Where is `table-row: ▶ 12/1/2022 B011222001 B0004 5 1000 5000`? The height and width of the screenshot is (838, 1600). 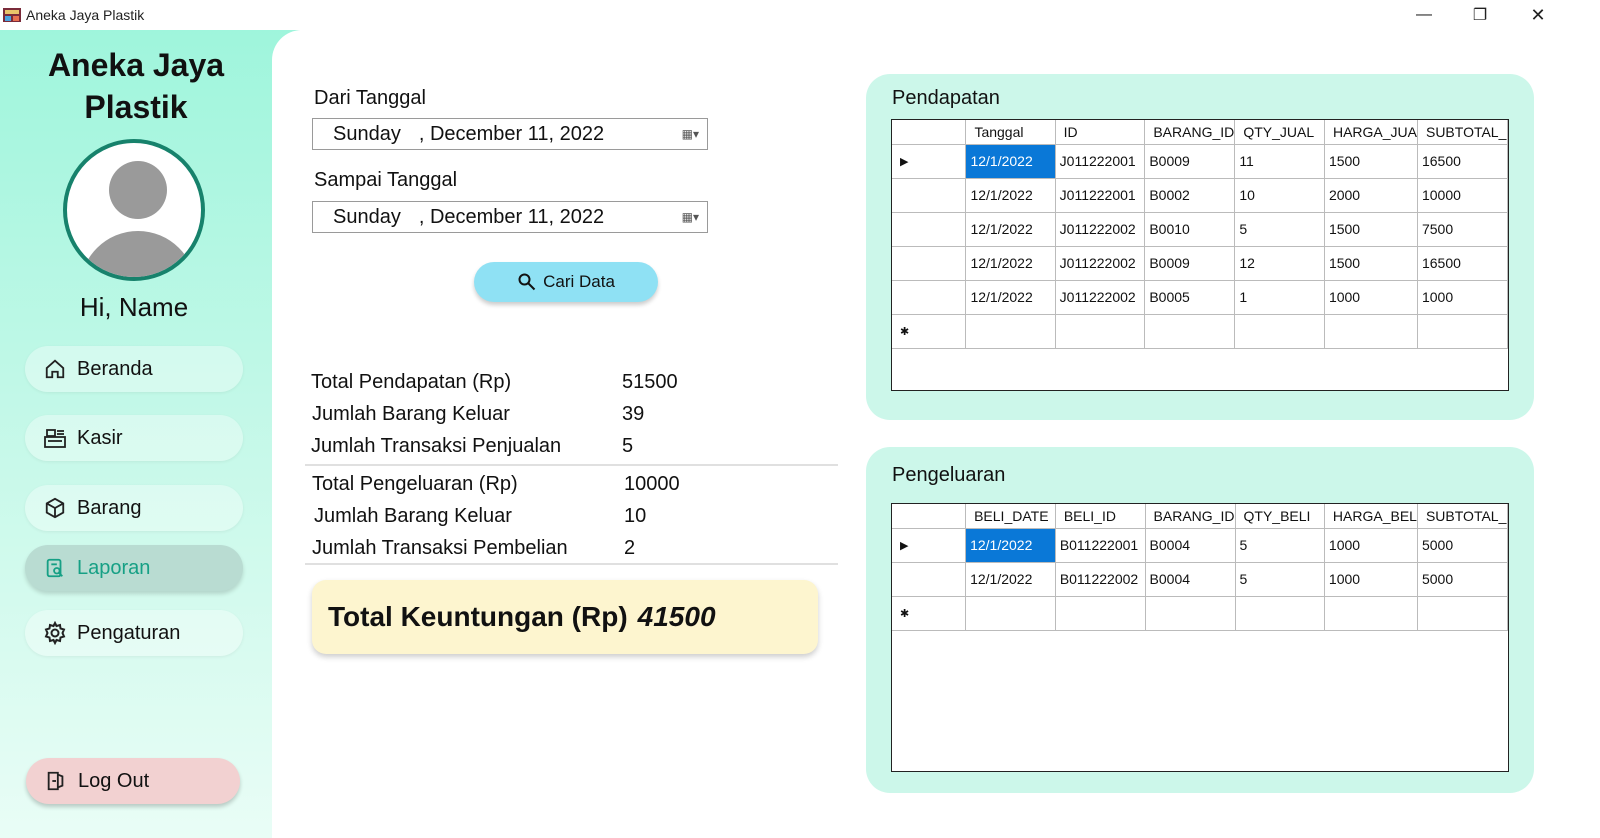 table-row: ▶ 12/1/2022 B011222001 B0004 5 1000 5000 is located at coordinates (1200, 545).